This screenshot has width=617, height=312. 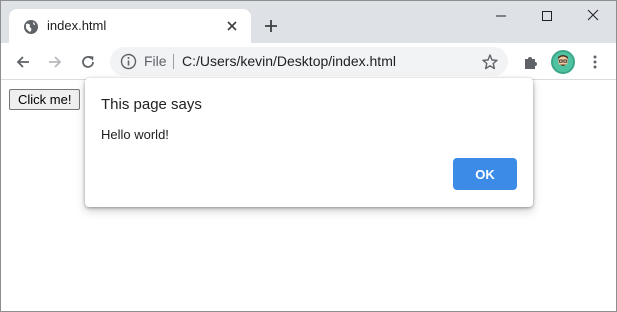 I want to click on address-separator, so click(x=173, y=61).